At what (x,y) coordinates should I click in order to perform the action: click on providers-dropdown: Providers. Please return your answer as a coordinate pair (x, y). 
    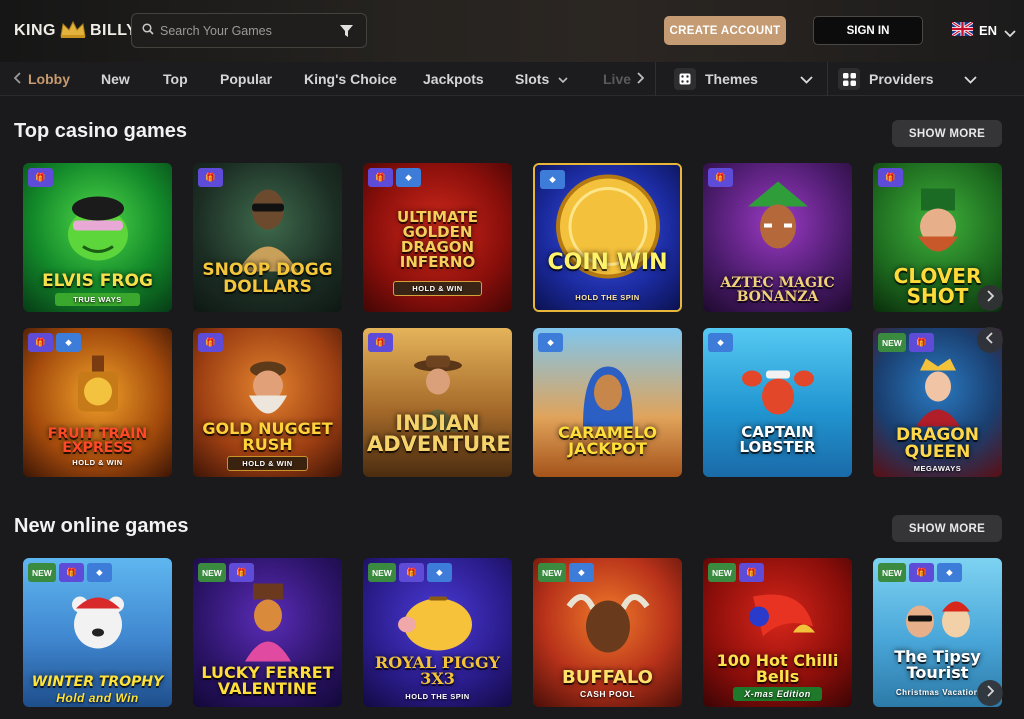
    Looking at the image, I should click on (886, 79).